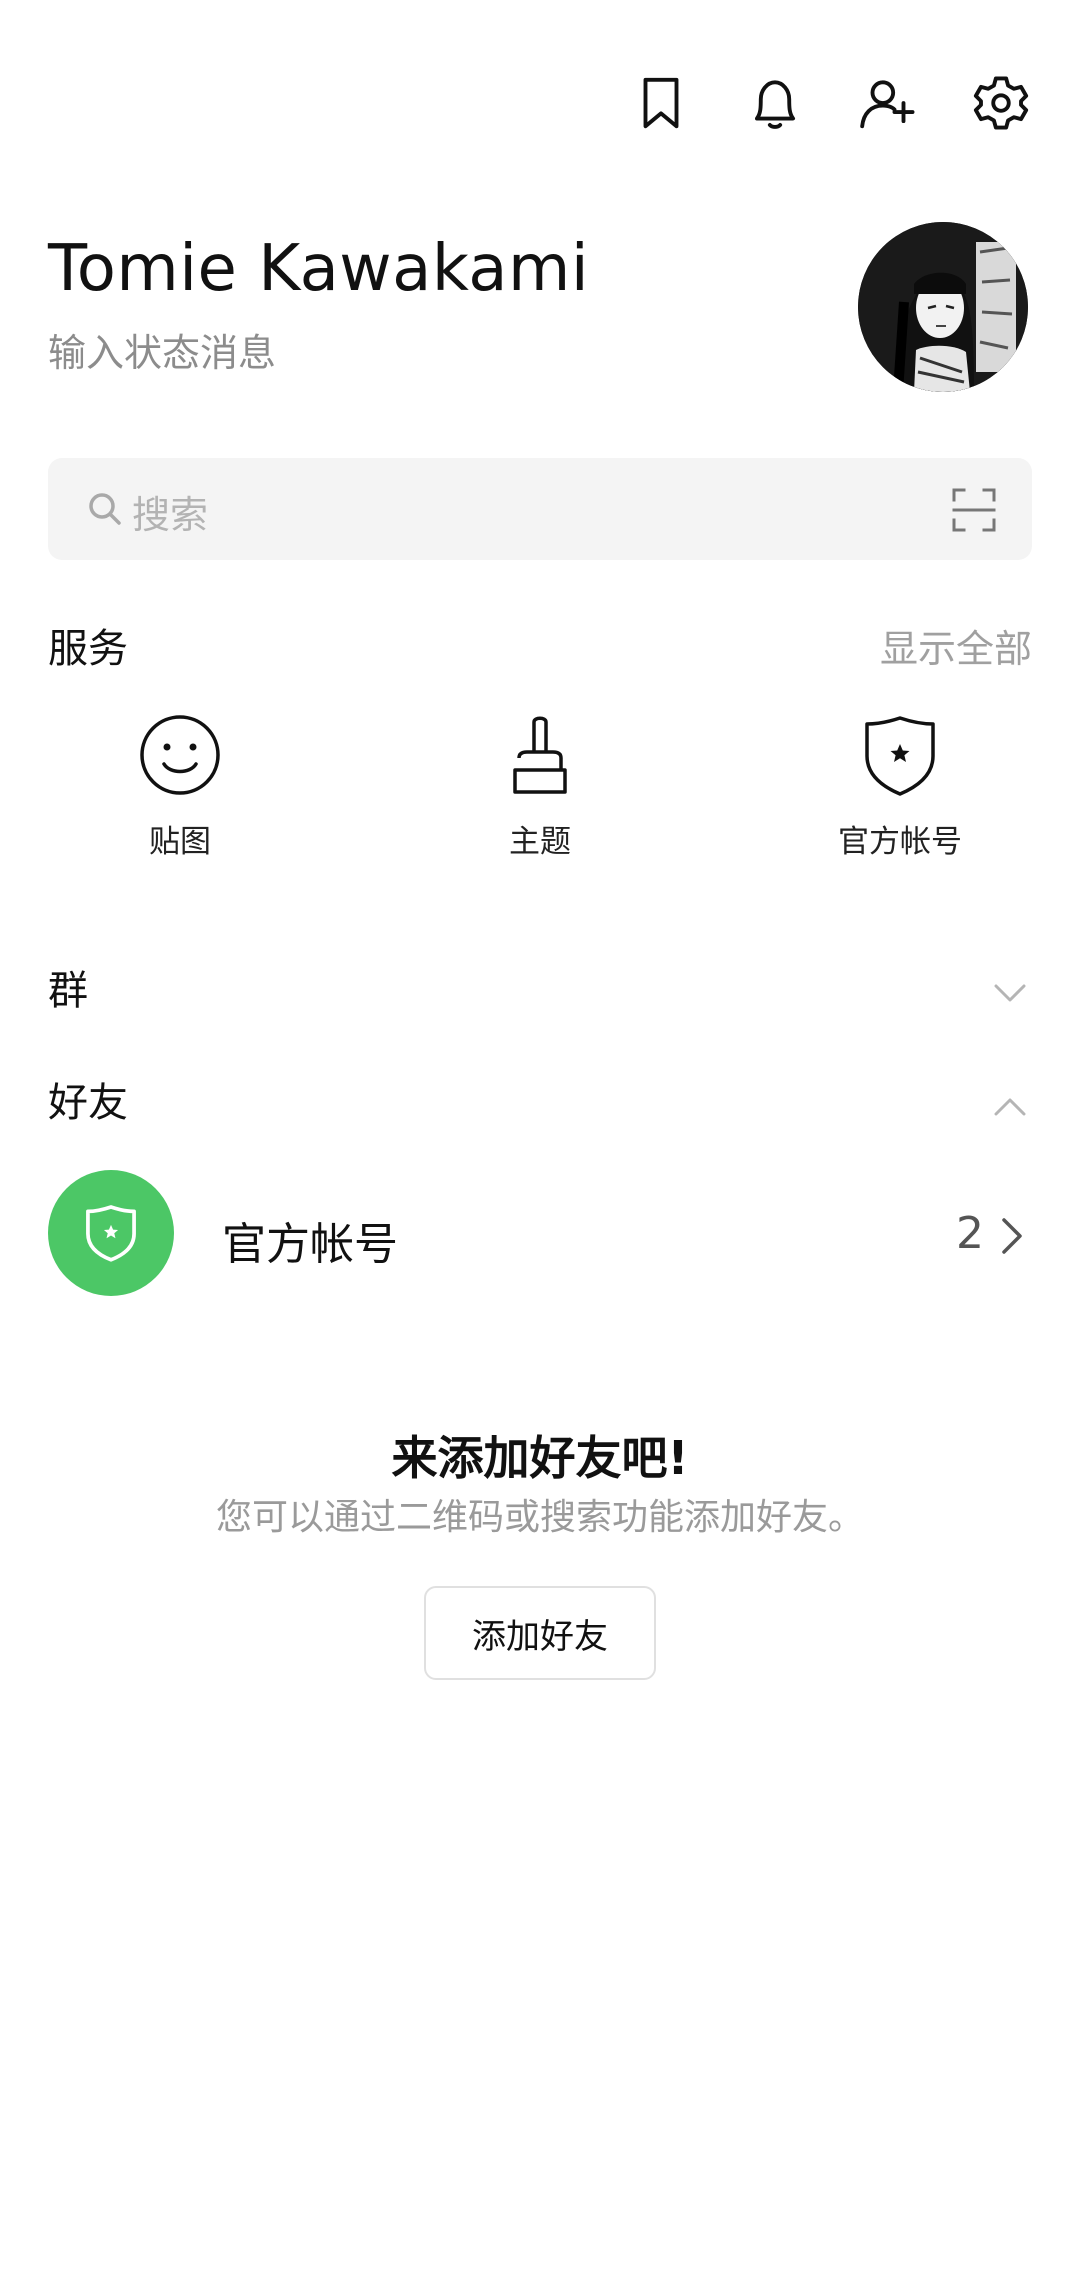 Image resolution: width=1080 pixels, height=2294 pixels. I want to click on service-themes: 主题, so click(540, 786).